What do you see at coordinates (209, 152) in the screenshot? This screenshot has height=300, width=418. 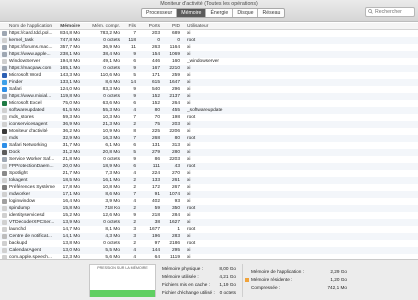 I see `table-row: Dock 31,2 Mo 20,8 Mo 5 279 280 xi` at bounding box center [209, 152].